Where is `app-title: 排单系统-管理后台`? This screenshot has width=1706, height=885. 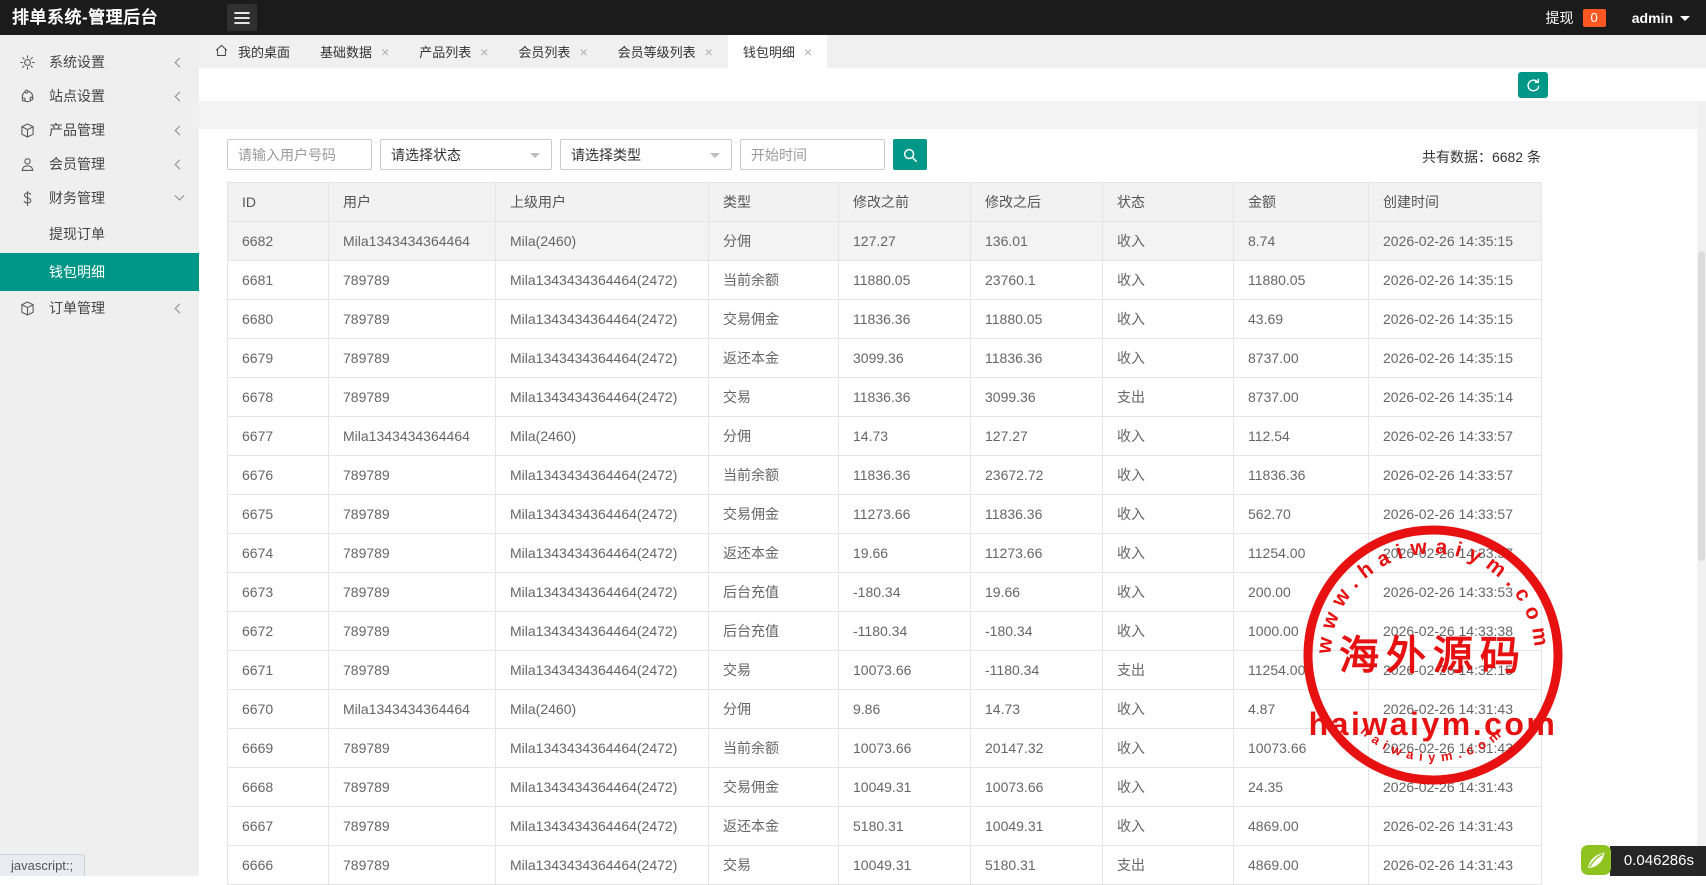
app-title: 排单系统-管理后台 is located at coordinates (85, 17).